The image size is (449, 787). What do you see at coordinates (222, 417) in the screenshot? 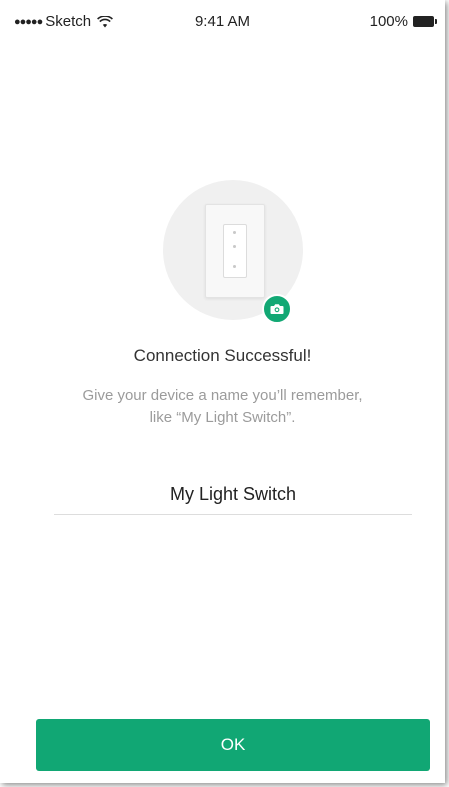
I see `instruction-line-2: like “My Light Switch”.` at bounding box center [222, 417].